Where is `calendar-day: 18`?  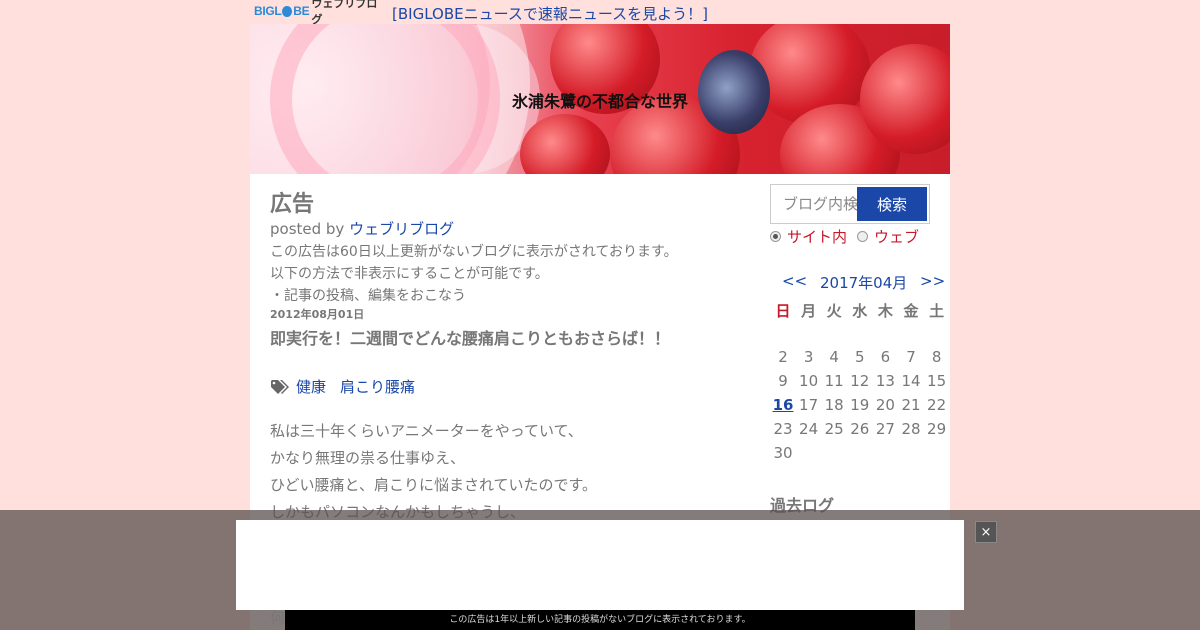
calendar-day: 18 is located at coordinates (834, 405).